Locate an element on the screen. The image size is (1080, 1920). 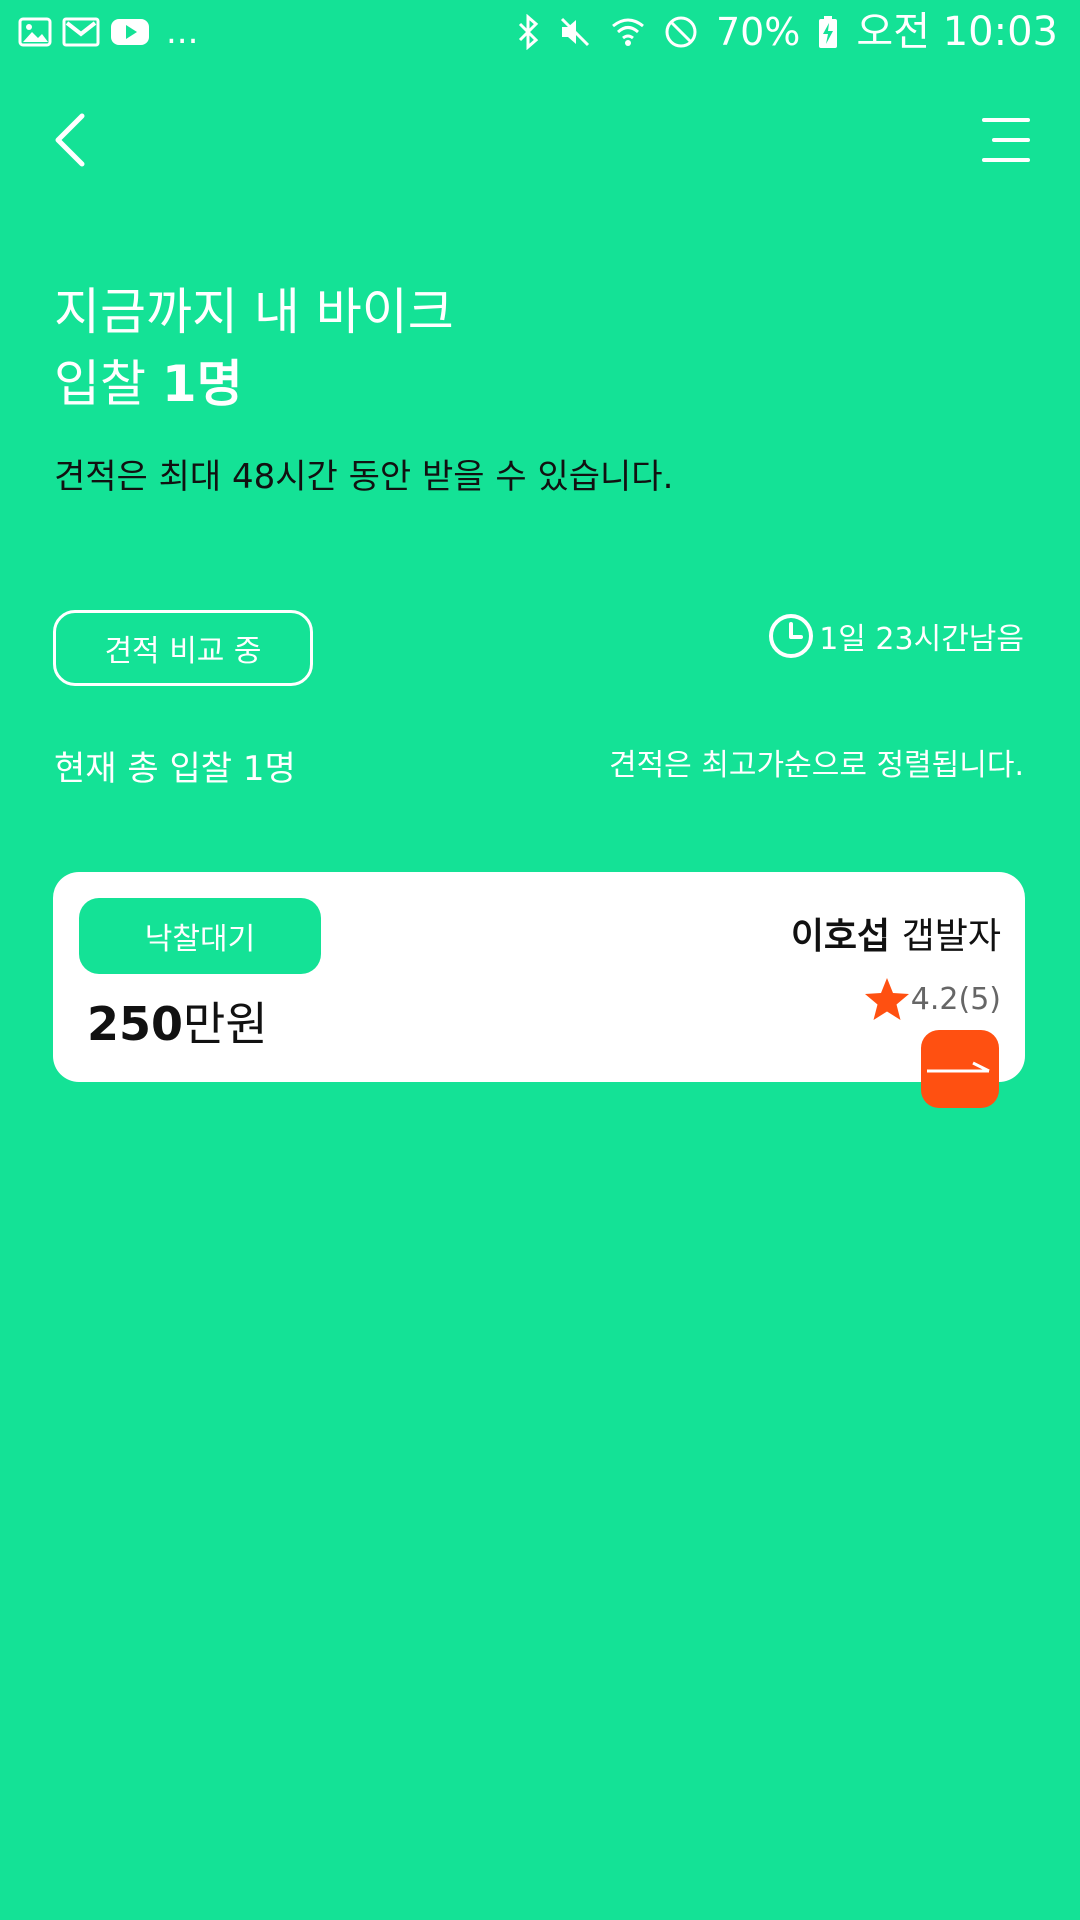
bid-detail-button is located at coordinates (960, 1069).